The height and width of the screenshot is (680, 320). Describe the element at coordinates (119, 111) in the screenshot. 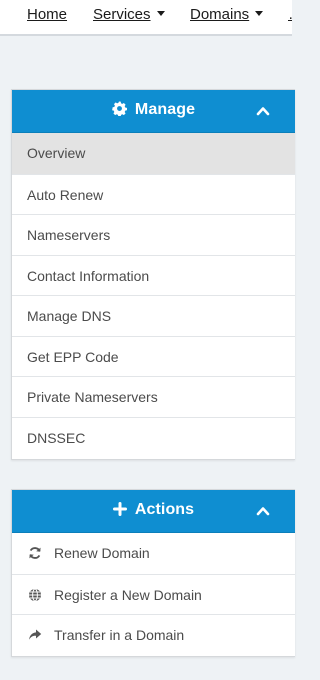

I see `gear-icon` at that location.